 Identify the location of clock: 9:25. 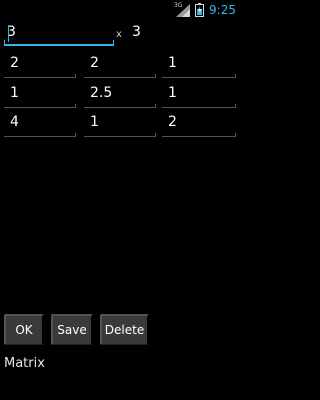
(222, 9).